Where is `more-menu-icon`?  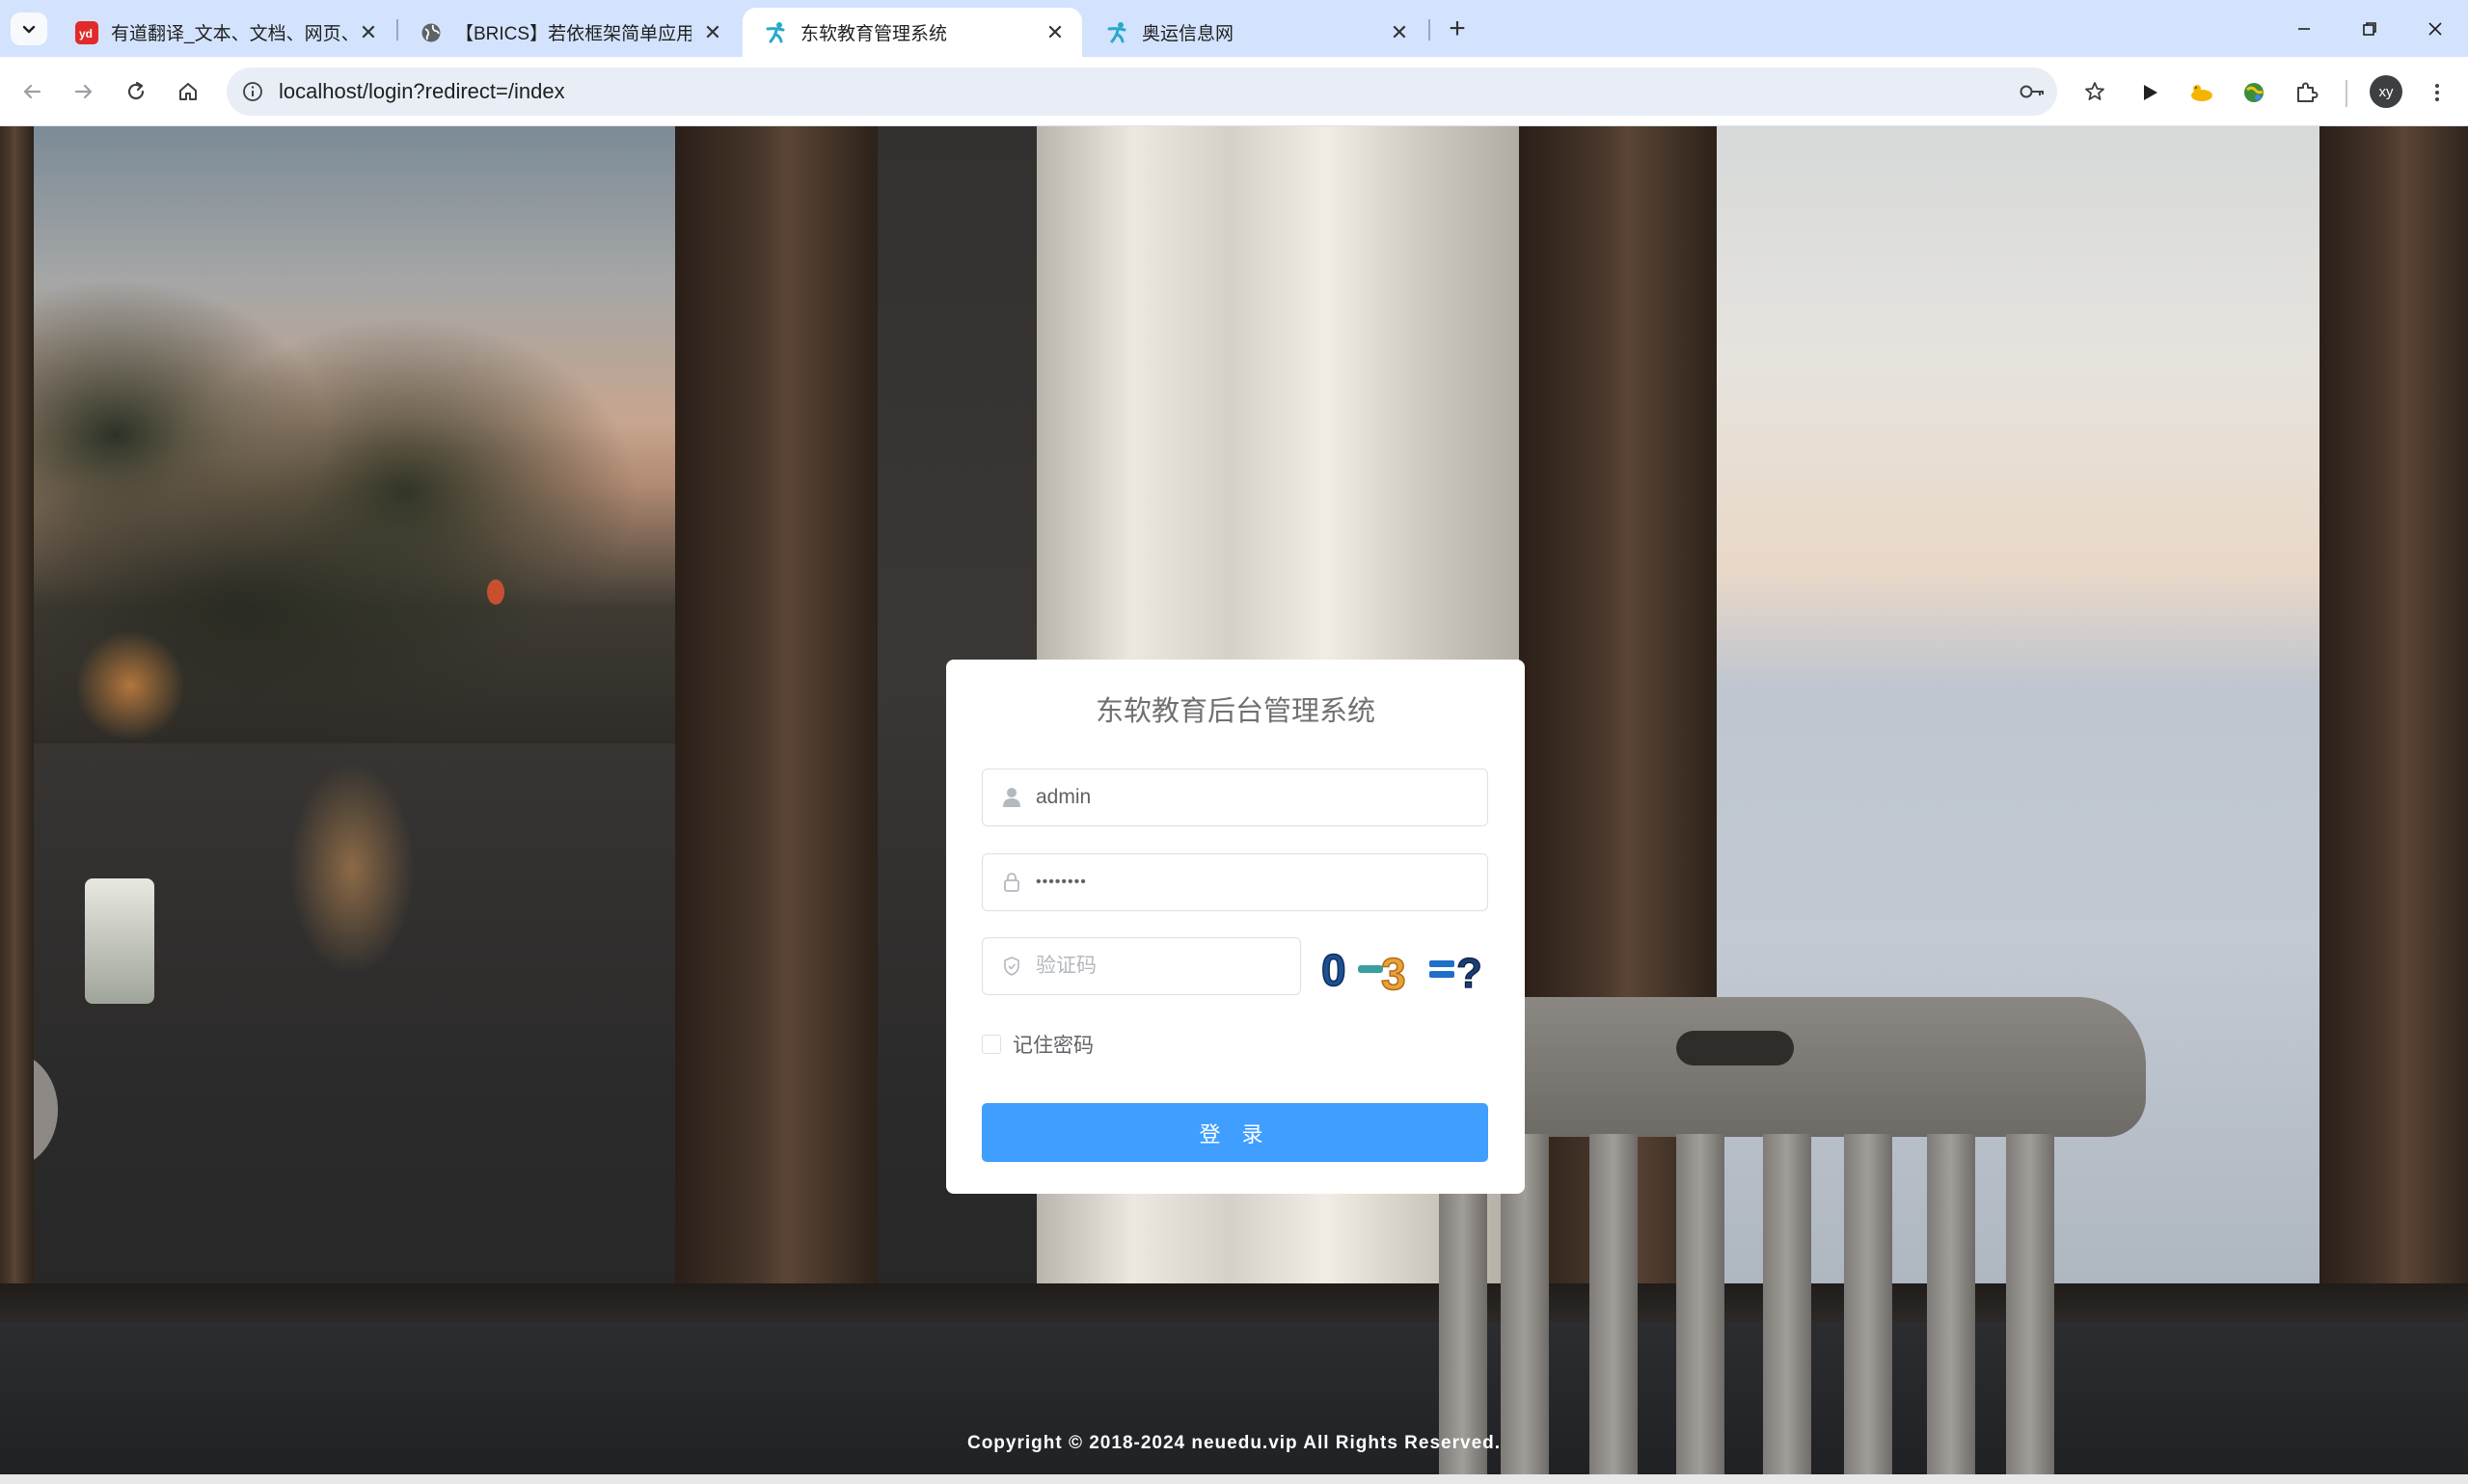 more-menu-icon is located at coordinates (2437, 92).